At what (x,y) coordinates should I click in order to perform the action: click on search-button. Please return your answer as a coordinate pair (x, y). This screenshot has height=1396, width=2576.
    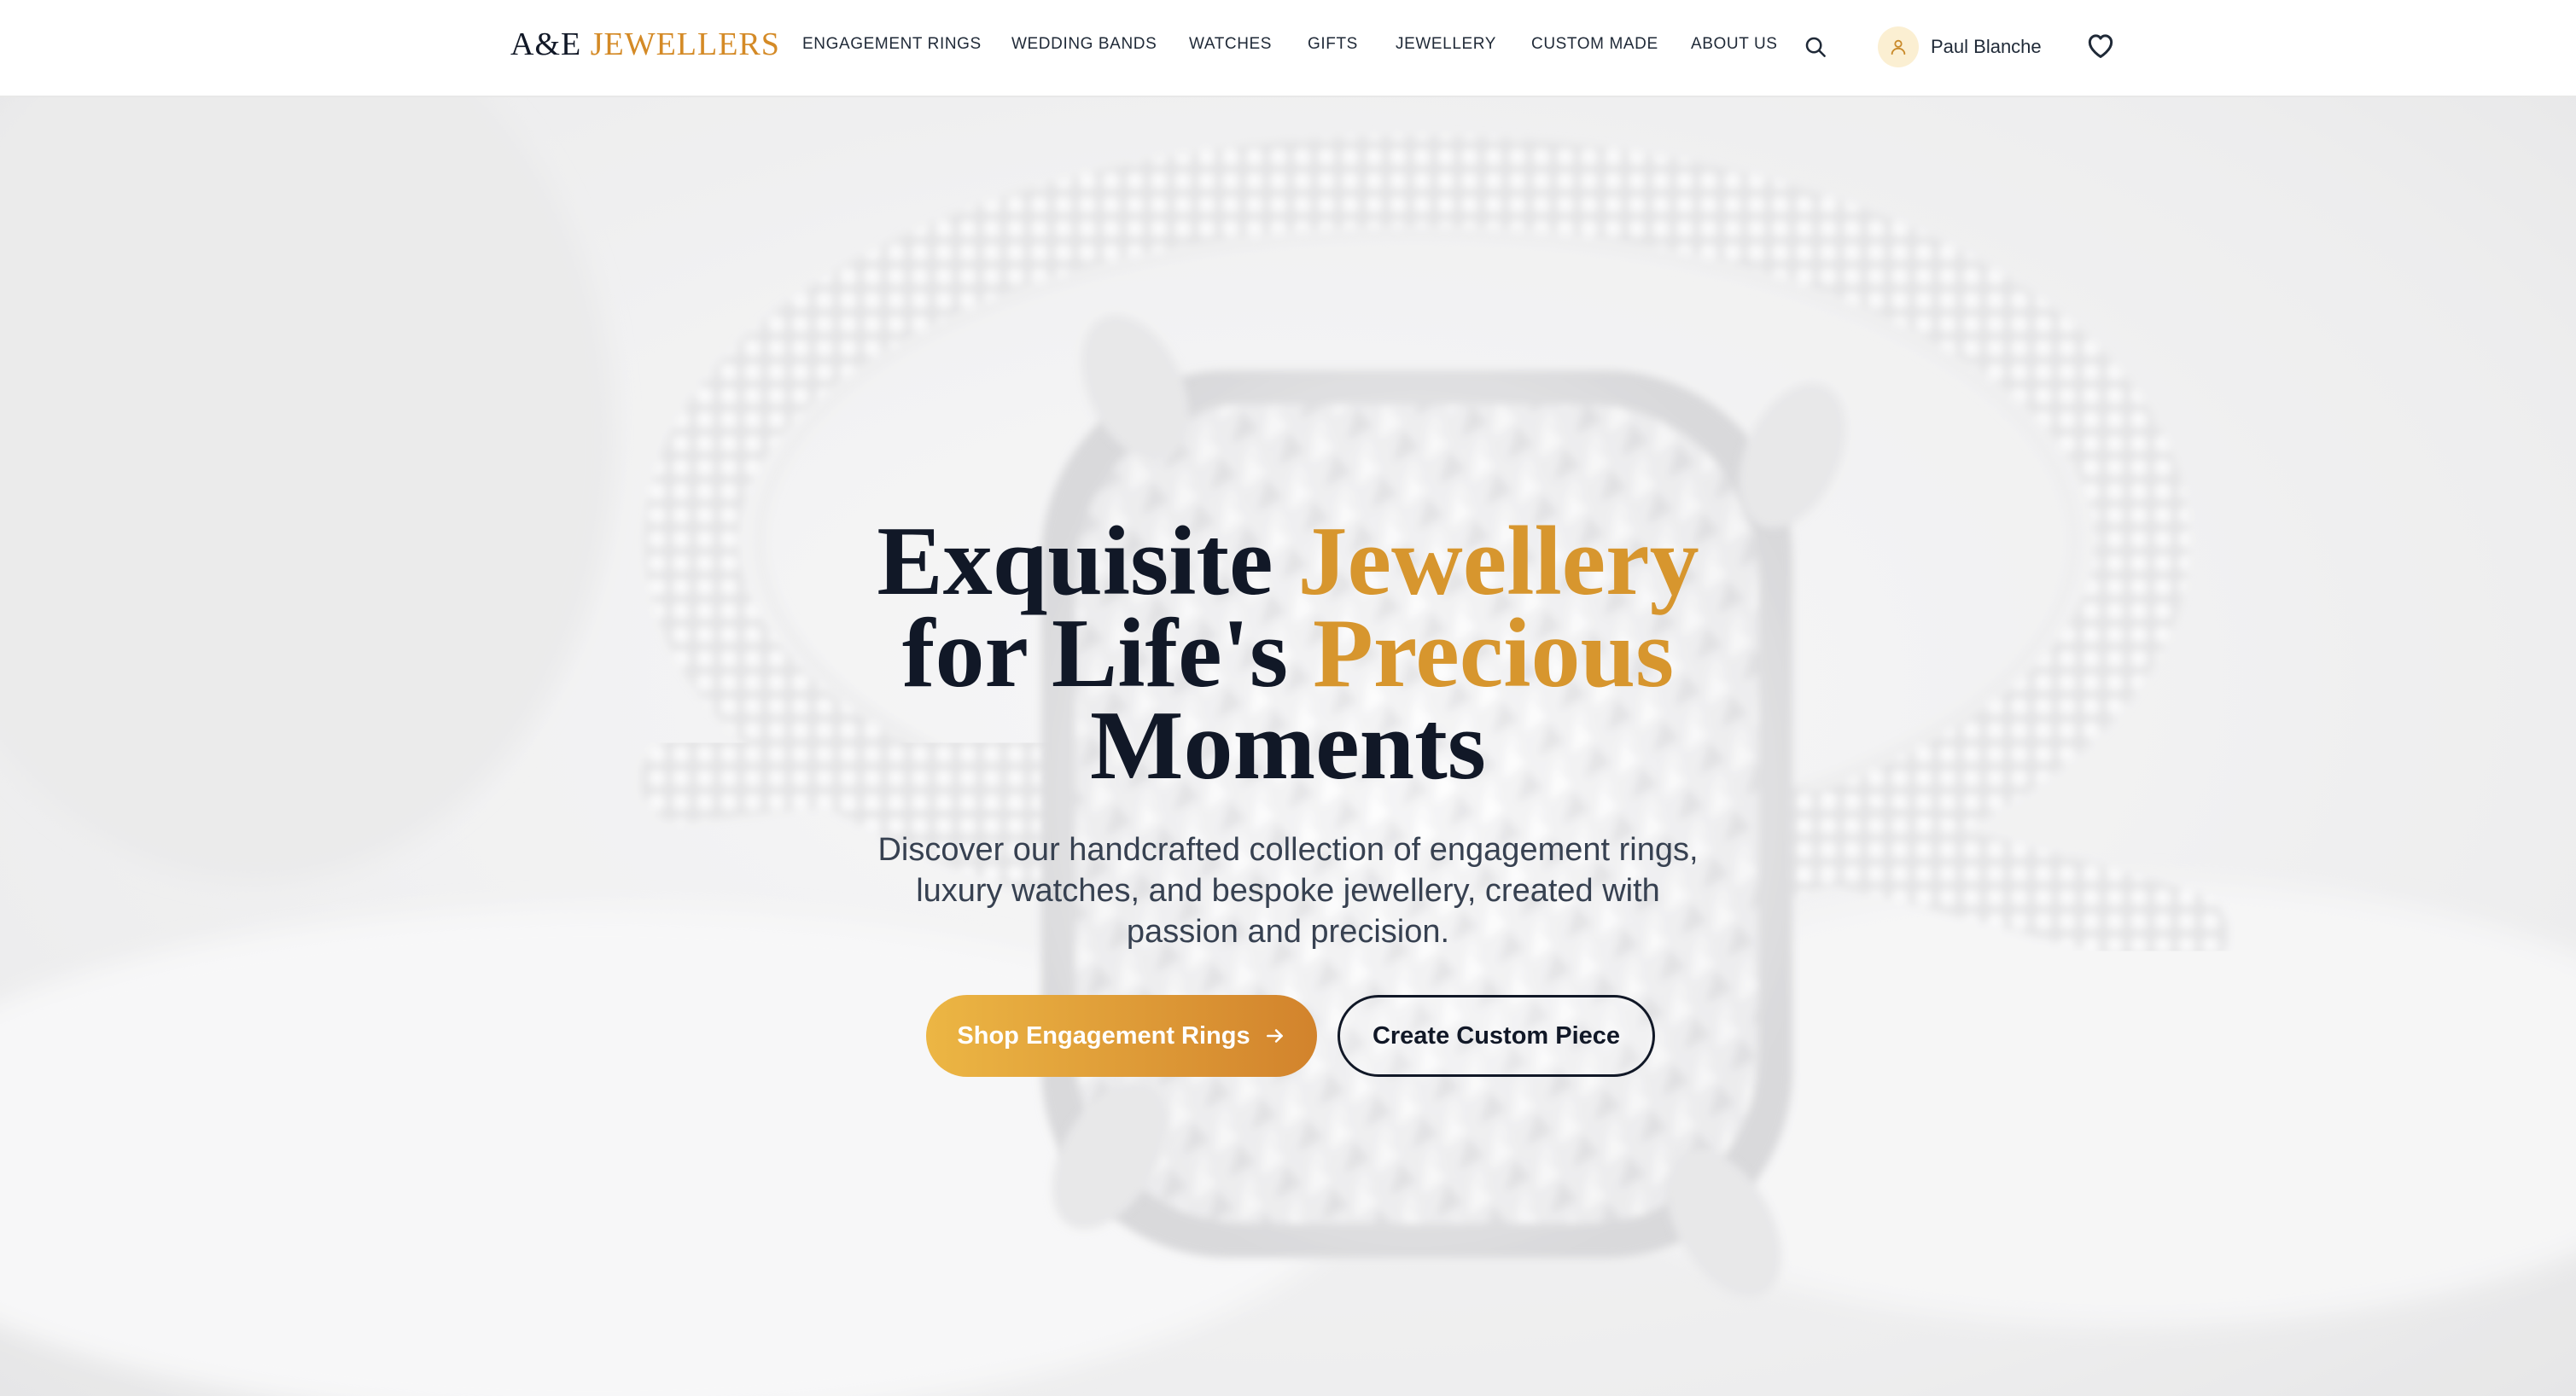
    Looking at the image, I should click on (1815, 47).